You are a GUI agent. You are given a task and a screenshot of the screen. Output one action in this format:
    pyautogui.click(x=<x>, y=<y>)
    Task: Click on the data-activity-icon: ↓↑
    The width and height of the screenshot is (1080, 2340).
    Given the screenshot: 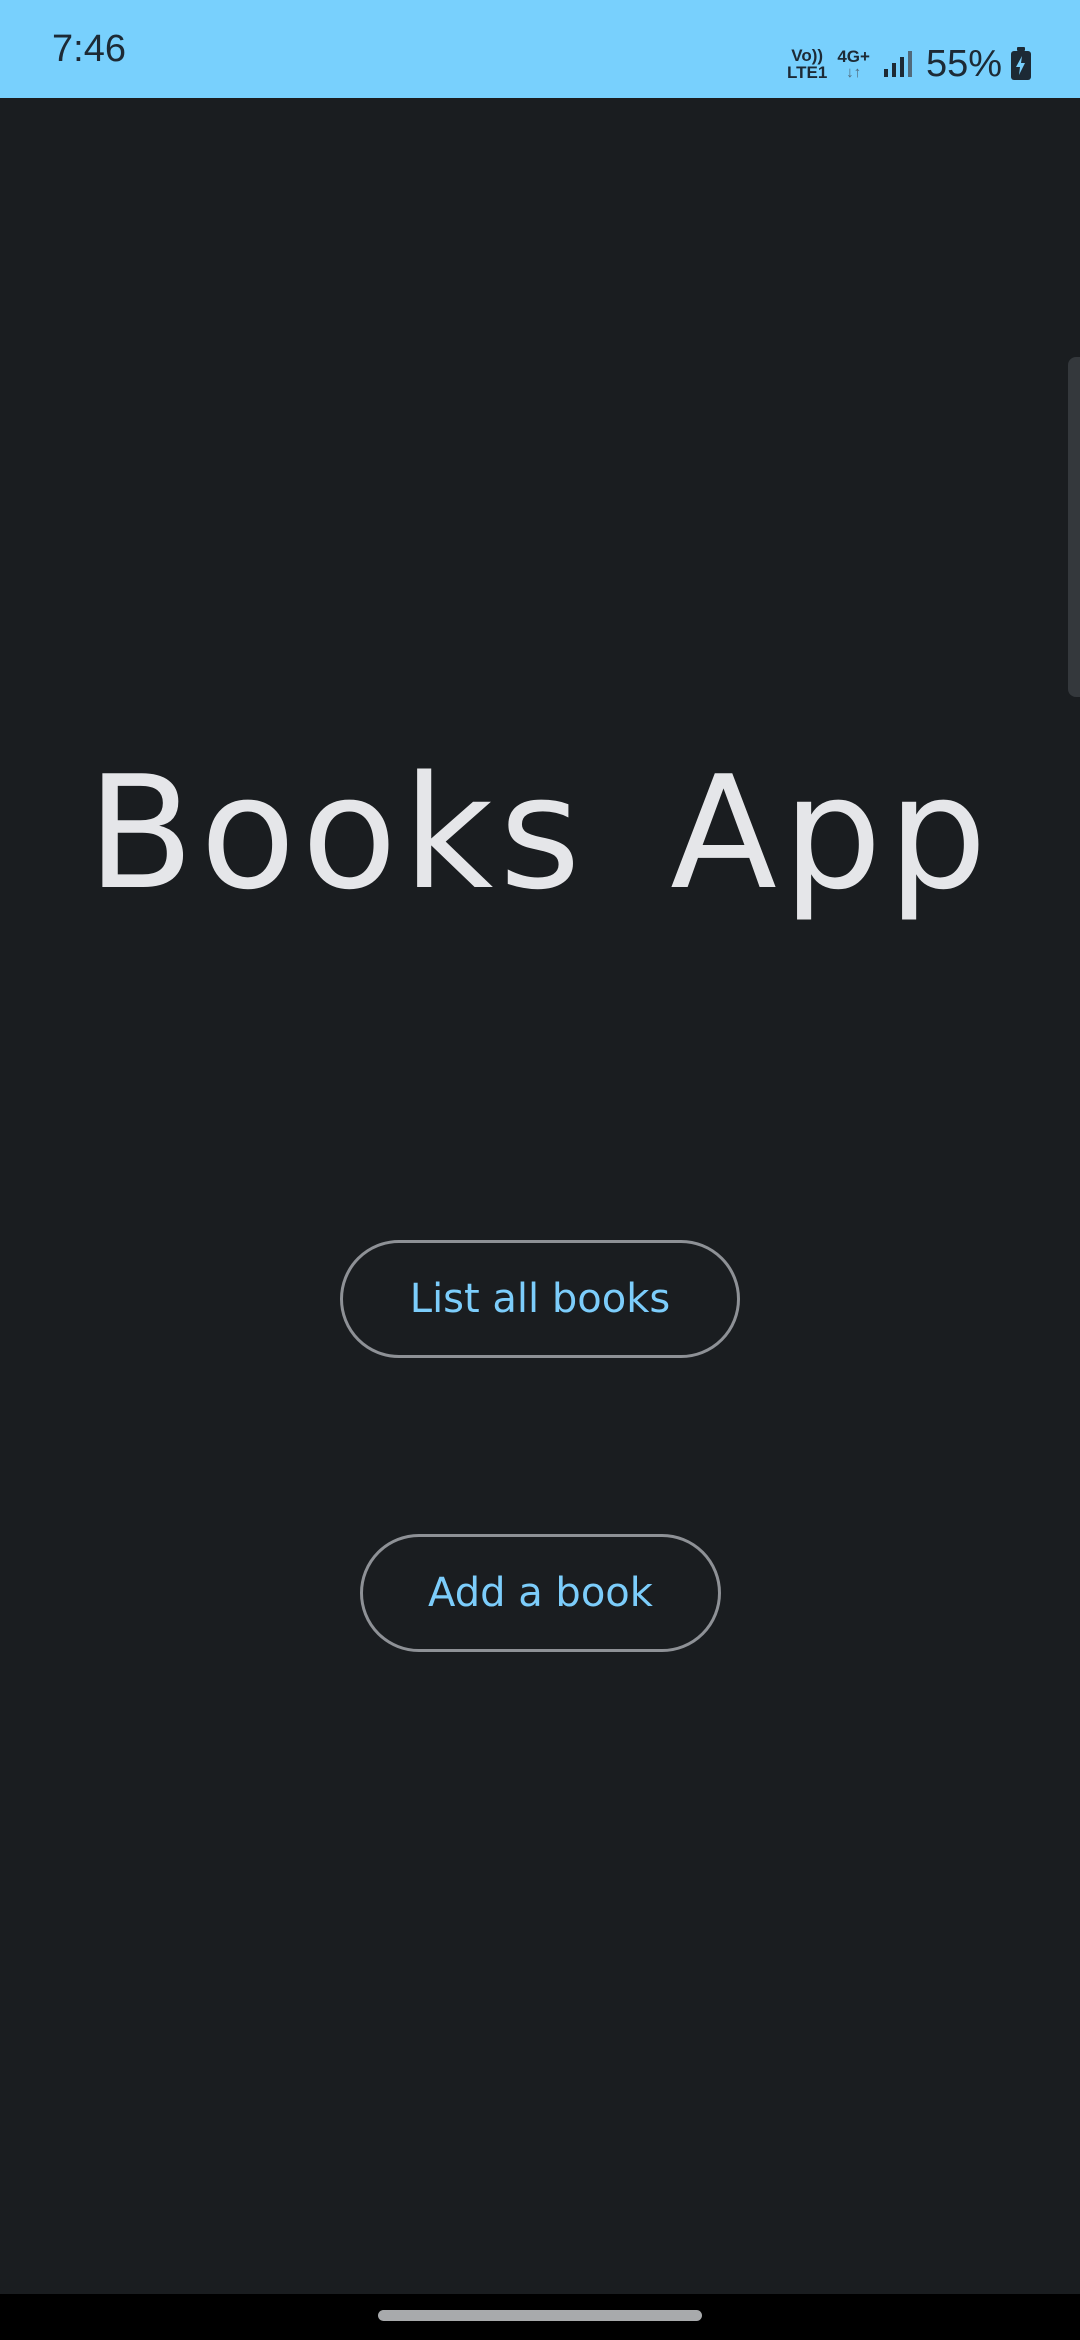 What is the action you would take?
    pyautogui.click(x=854, y=72)
    